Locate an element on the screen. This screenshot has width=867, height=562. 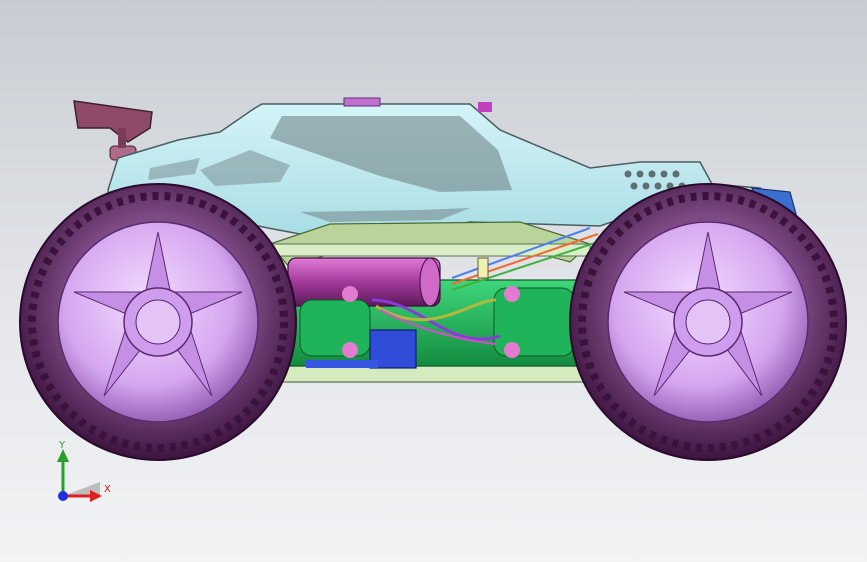
triad-axes-icon is located at coordinates (79, 475).